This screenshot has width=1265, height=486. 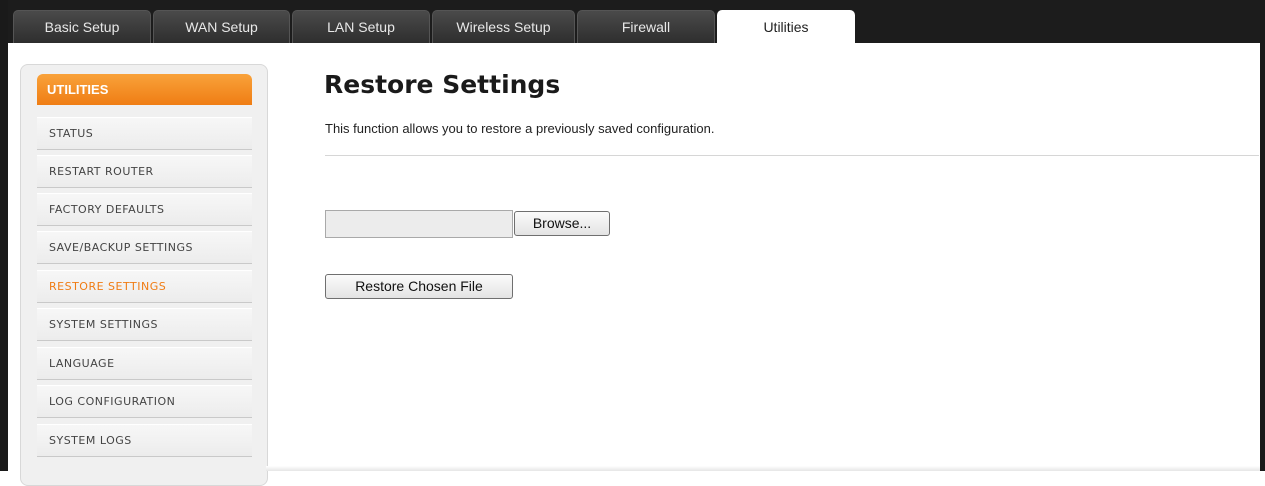 What do you see at coordinates (144, 286) in the screenshot?
I see `sidebar-item-restore-settings: RESTORE SETTINGS` at bounding box center [144, 286].